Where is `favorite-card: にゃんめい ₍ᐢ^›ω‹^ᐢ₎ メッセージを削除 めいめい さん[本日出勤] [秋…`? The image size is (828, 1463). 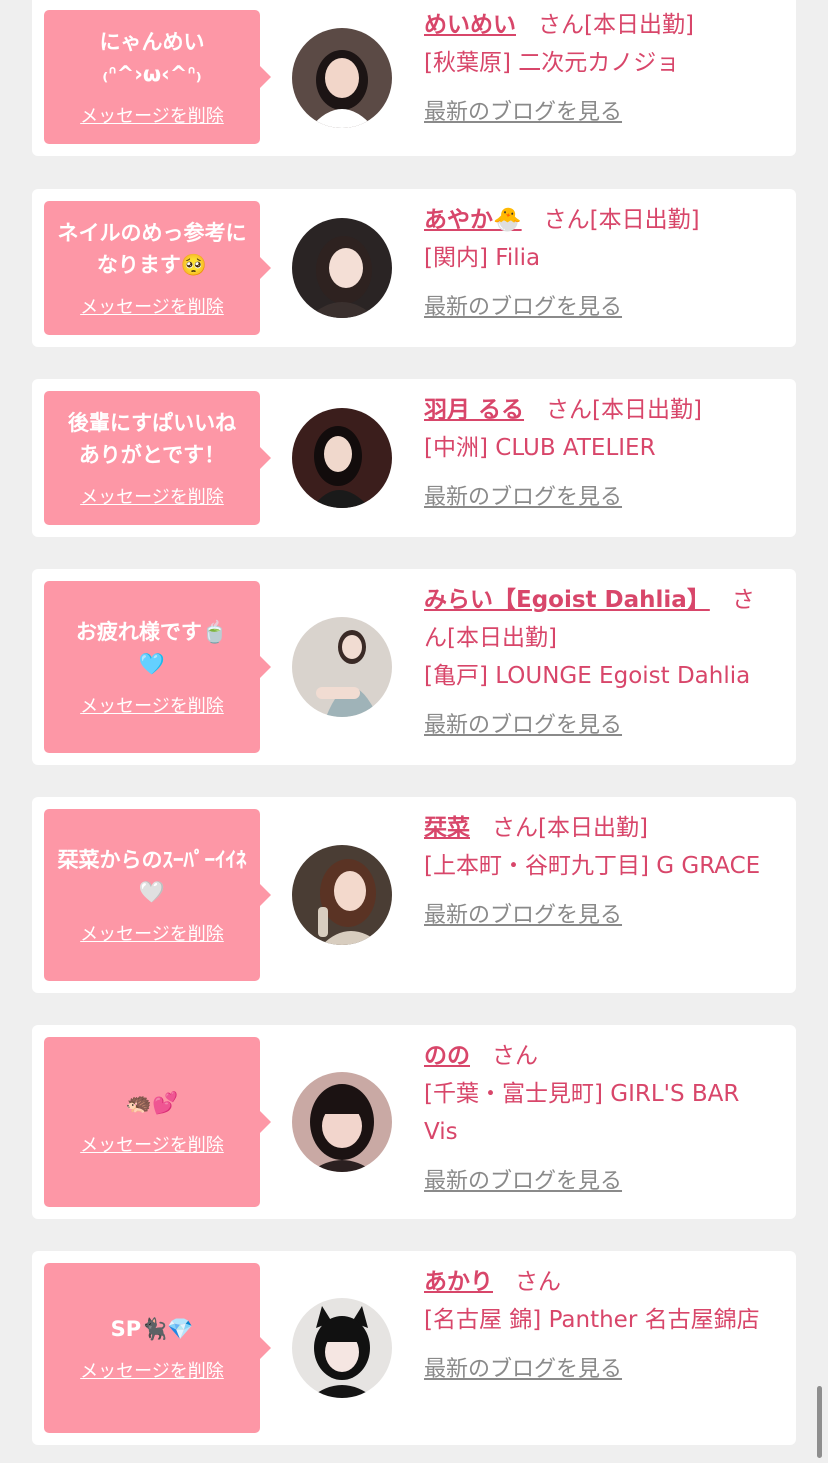 favorite-card: にゃんめい ₍ᐢ^›ω‹^ᐢ₎ メッセージを削除 めいめい さん[本日出勤] [秋… is located at coordinates (414, 78).